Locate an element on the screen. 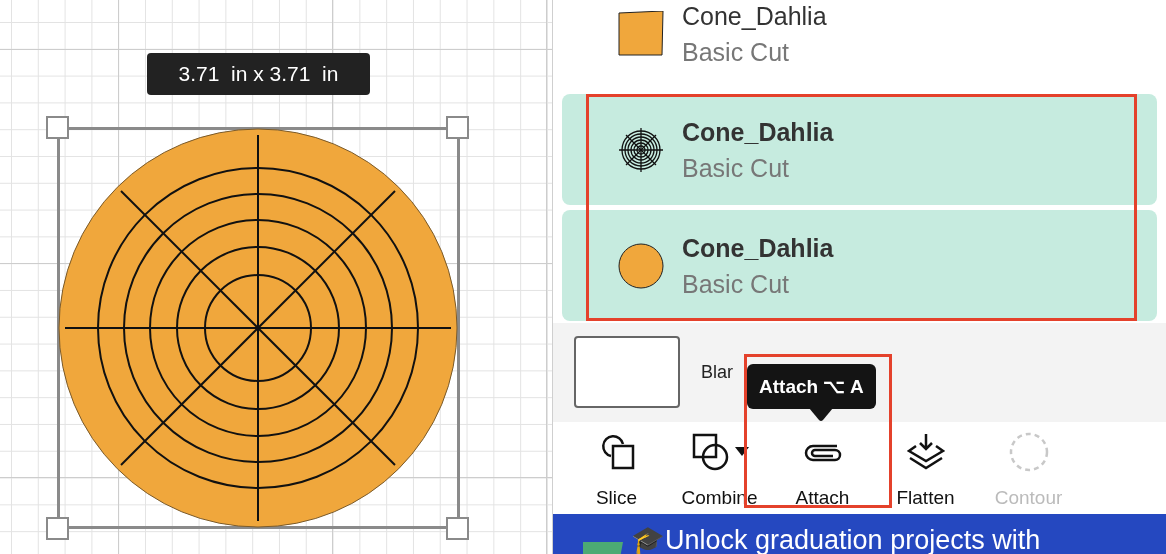 This screenshot has width=1166, height=554. dashed-circle-icon is located at coordinates (1028, 451).